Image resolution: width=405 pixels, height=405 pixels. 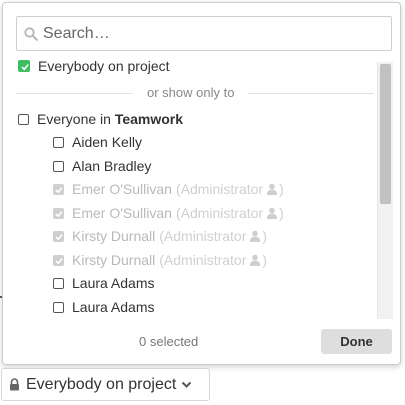 What do you see at coordinates (31, 34) in the screenshot?
I see `search-icon` at bounding box center [31, 34].